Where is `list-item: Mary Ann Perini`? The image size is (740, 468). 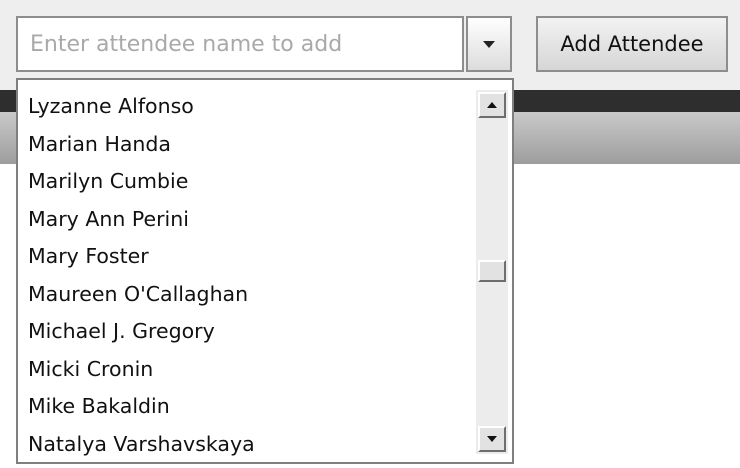
list-item: Mary Ann Perini is located at coordinates (246, 220).